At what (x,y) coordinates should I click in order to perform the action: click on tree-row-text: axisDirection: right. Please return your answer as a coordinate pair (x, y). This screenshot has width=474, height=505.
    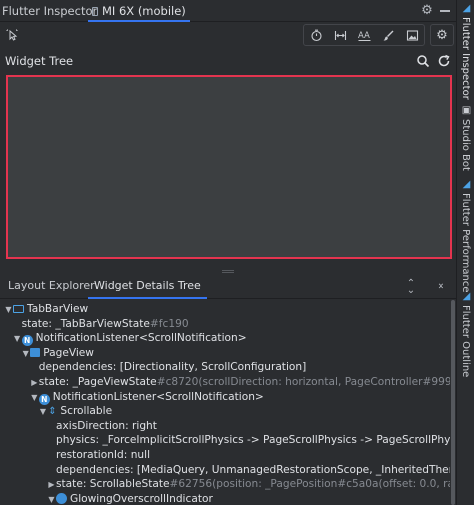
    Looking at the image, I should click on (106, 425).